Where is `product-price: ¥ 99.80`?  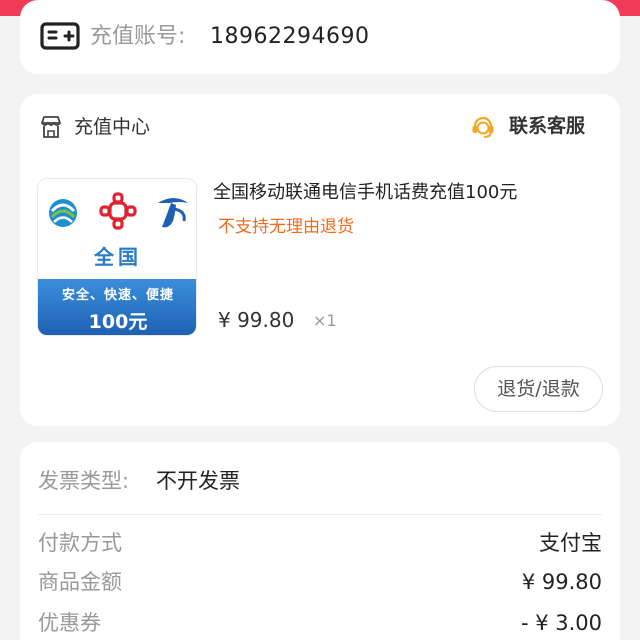 product-price: ¥ 99.80 is located at coordinates (256, 320).